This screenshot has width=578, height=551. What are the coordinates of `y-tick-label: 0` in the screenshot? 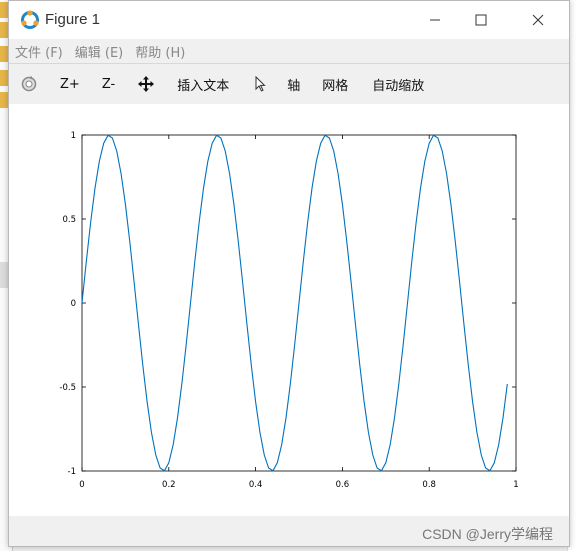 It's located at (73, 304).